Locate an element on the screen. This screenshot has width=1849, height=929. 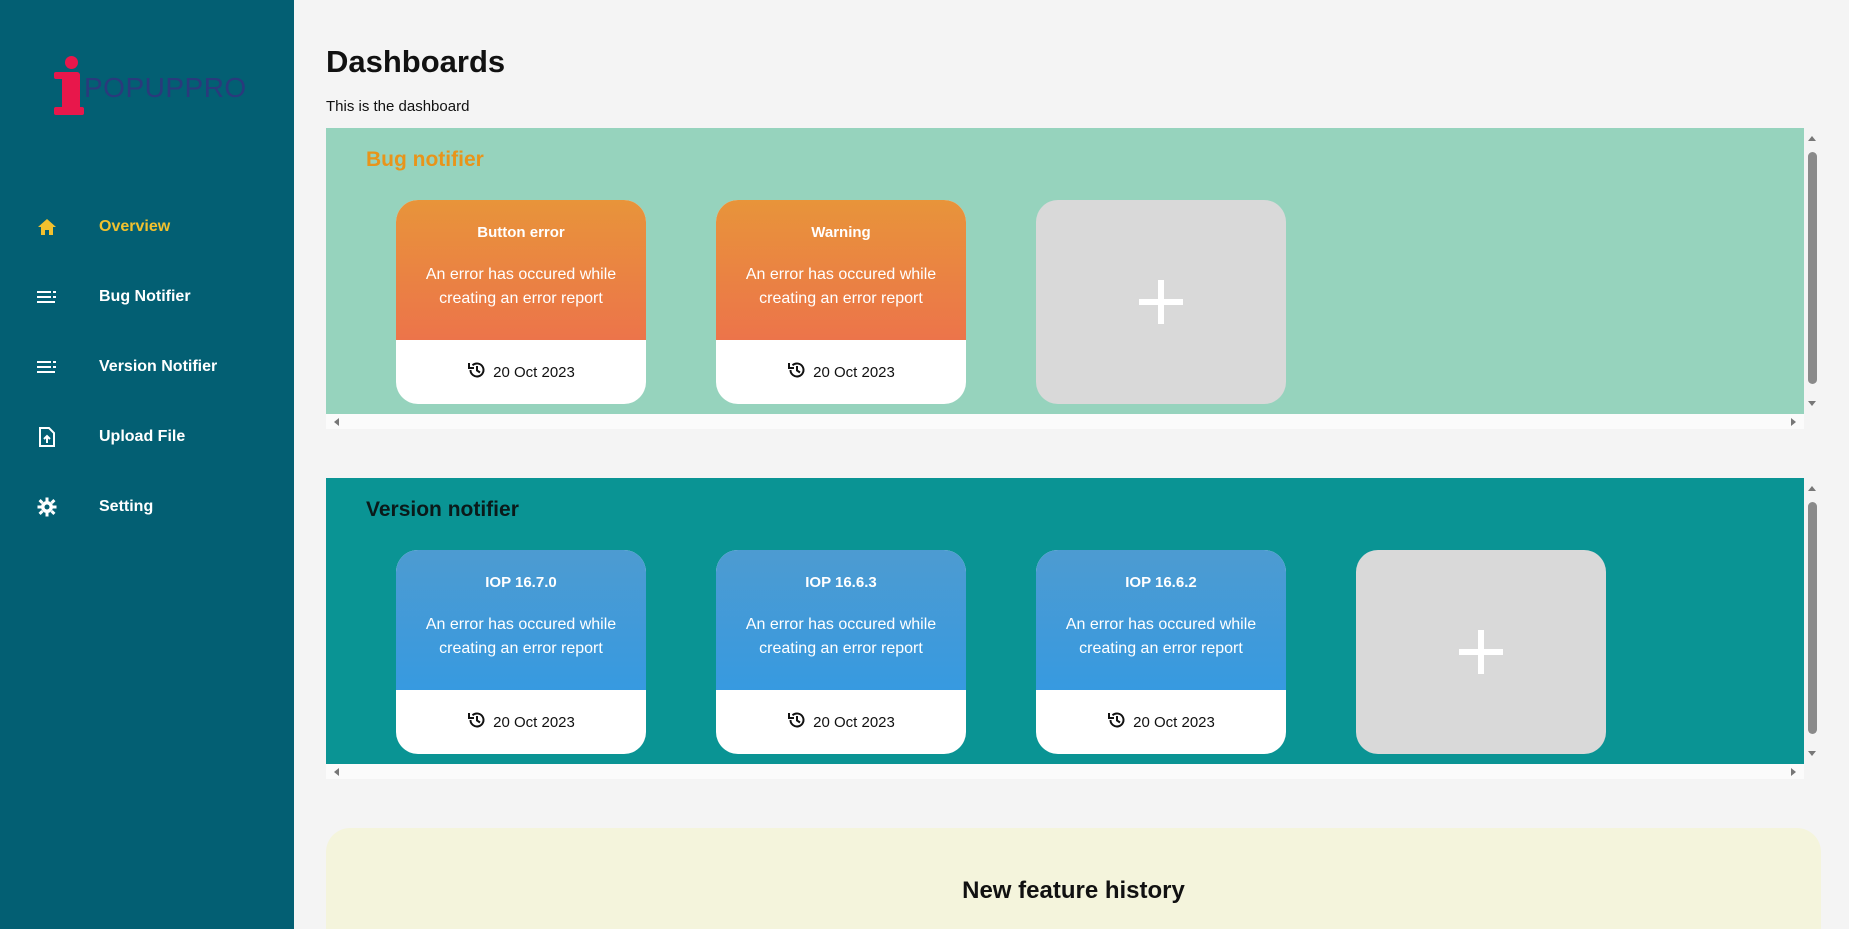
logo: POPUPPRO is located at coordinates (152, 85).